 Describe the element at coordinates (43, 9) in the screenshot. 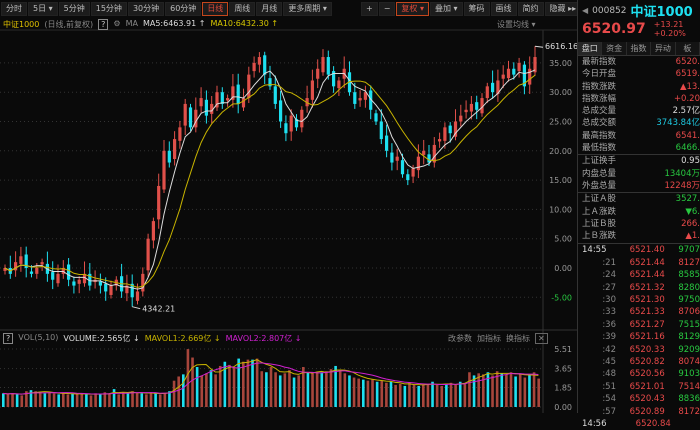

I see `period-button-1: 5日 ▾` at that location.